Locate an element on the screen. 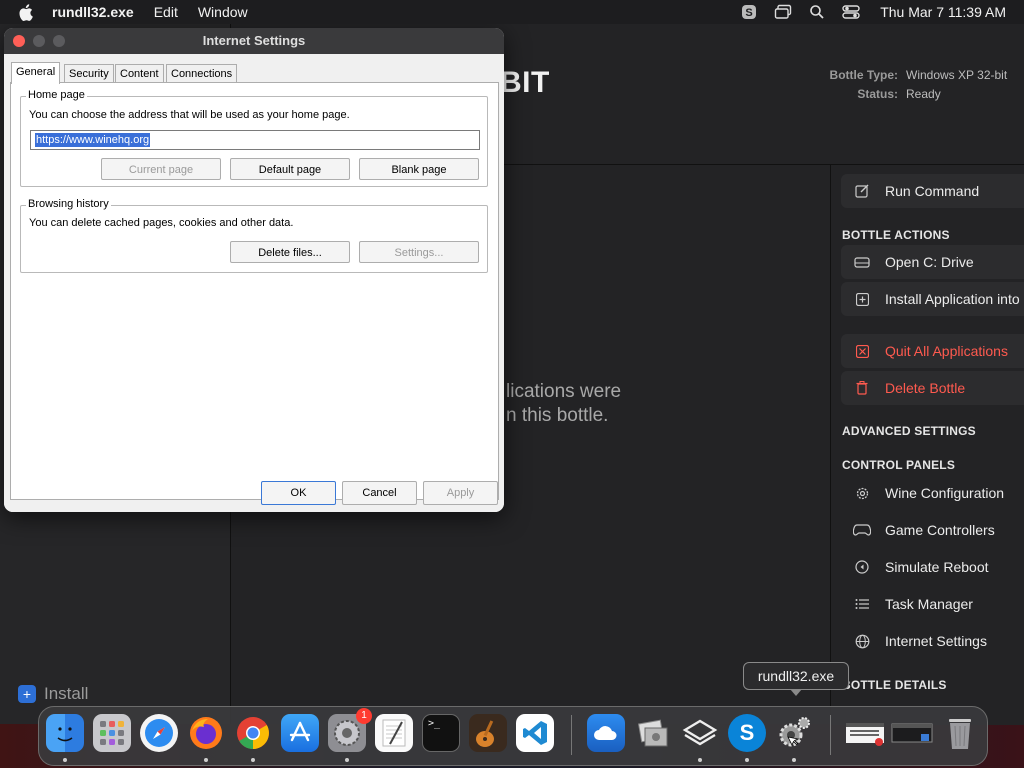 This screenshot has width=1024, height=768. task-manager-button: Task Manager is located at coordinates (932, 604).